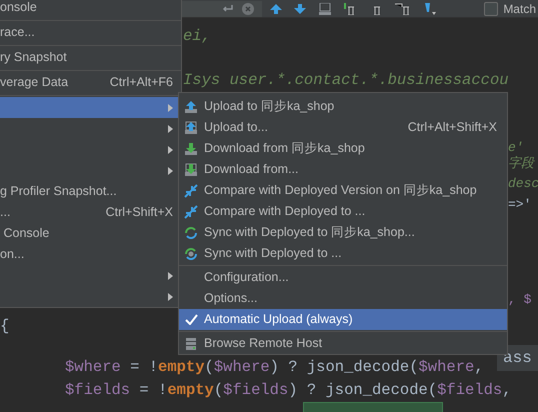  Describe the element at coordinates (346, 80) in the screenshot. I see `code-line: Isys user.*.contact.*.businessaccou` at that location.